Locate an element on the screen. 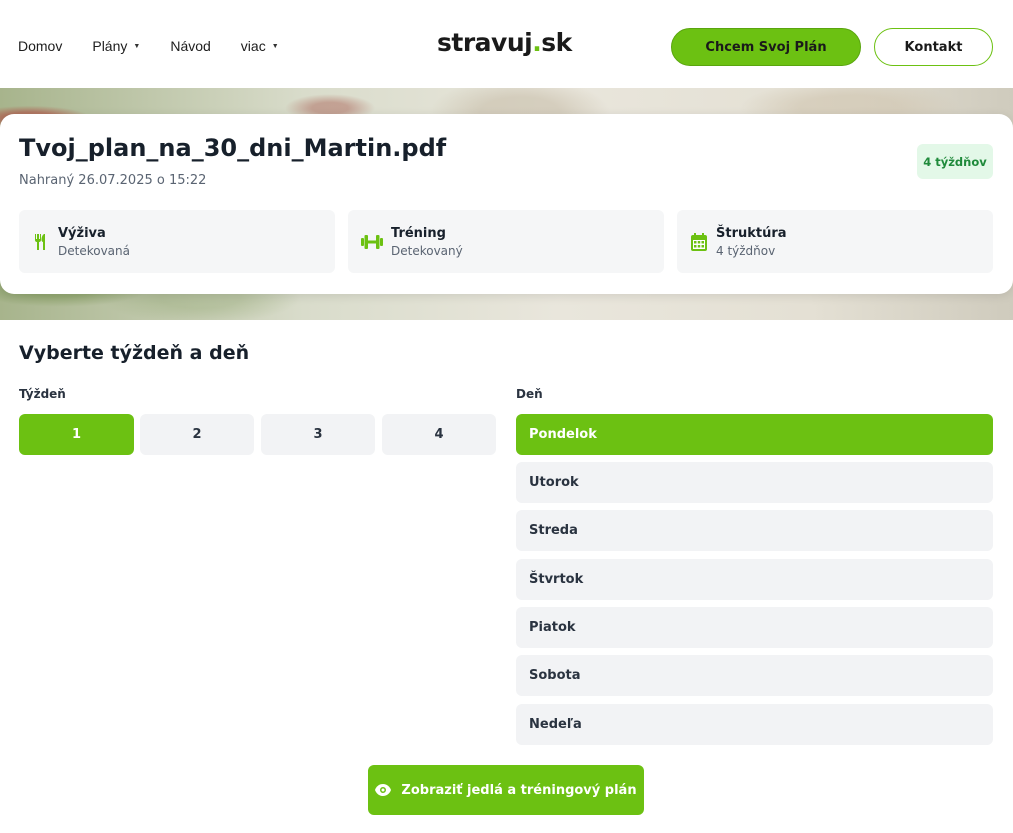  contact-button: Kontakt is located at coordinates (933, 47).